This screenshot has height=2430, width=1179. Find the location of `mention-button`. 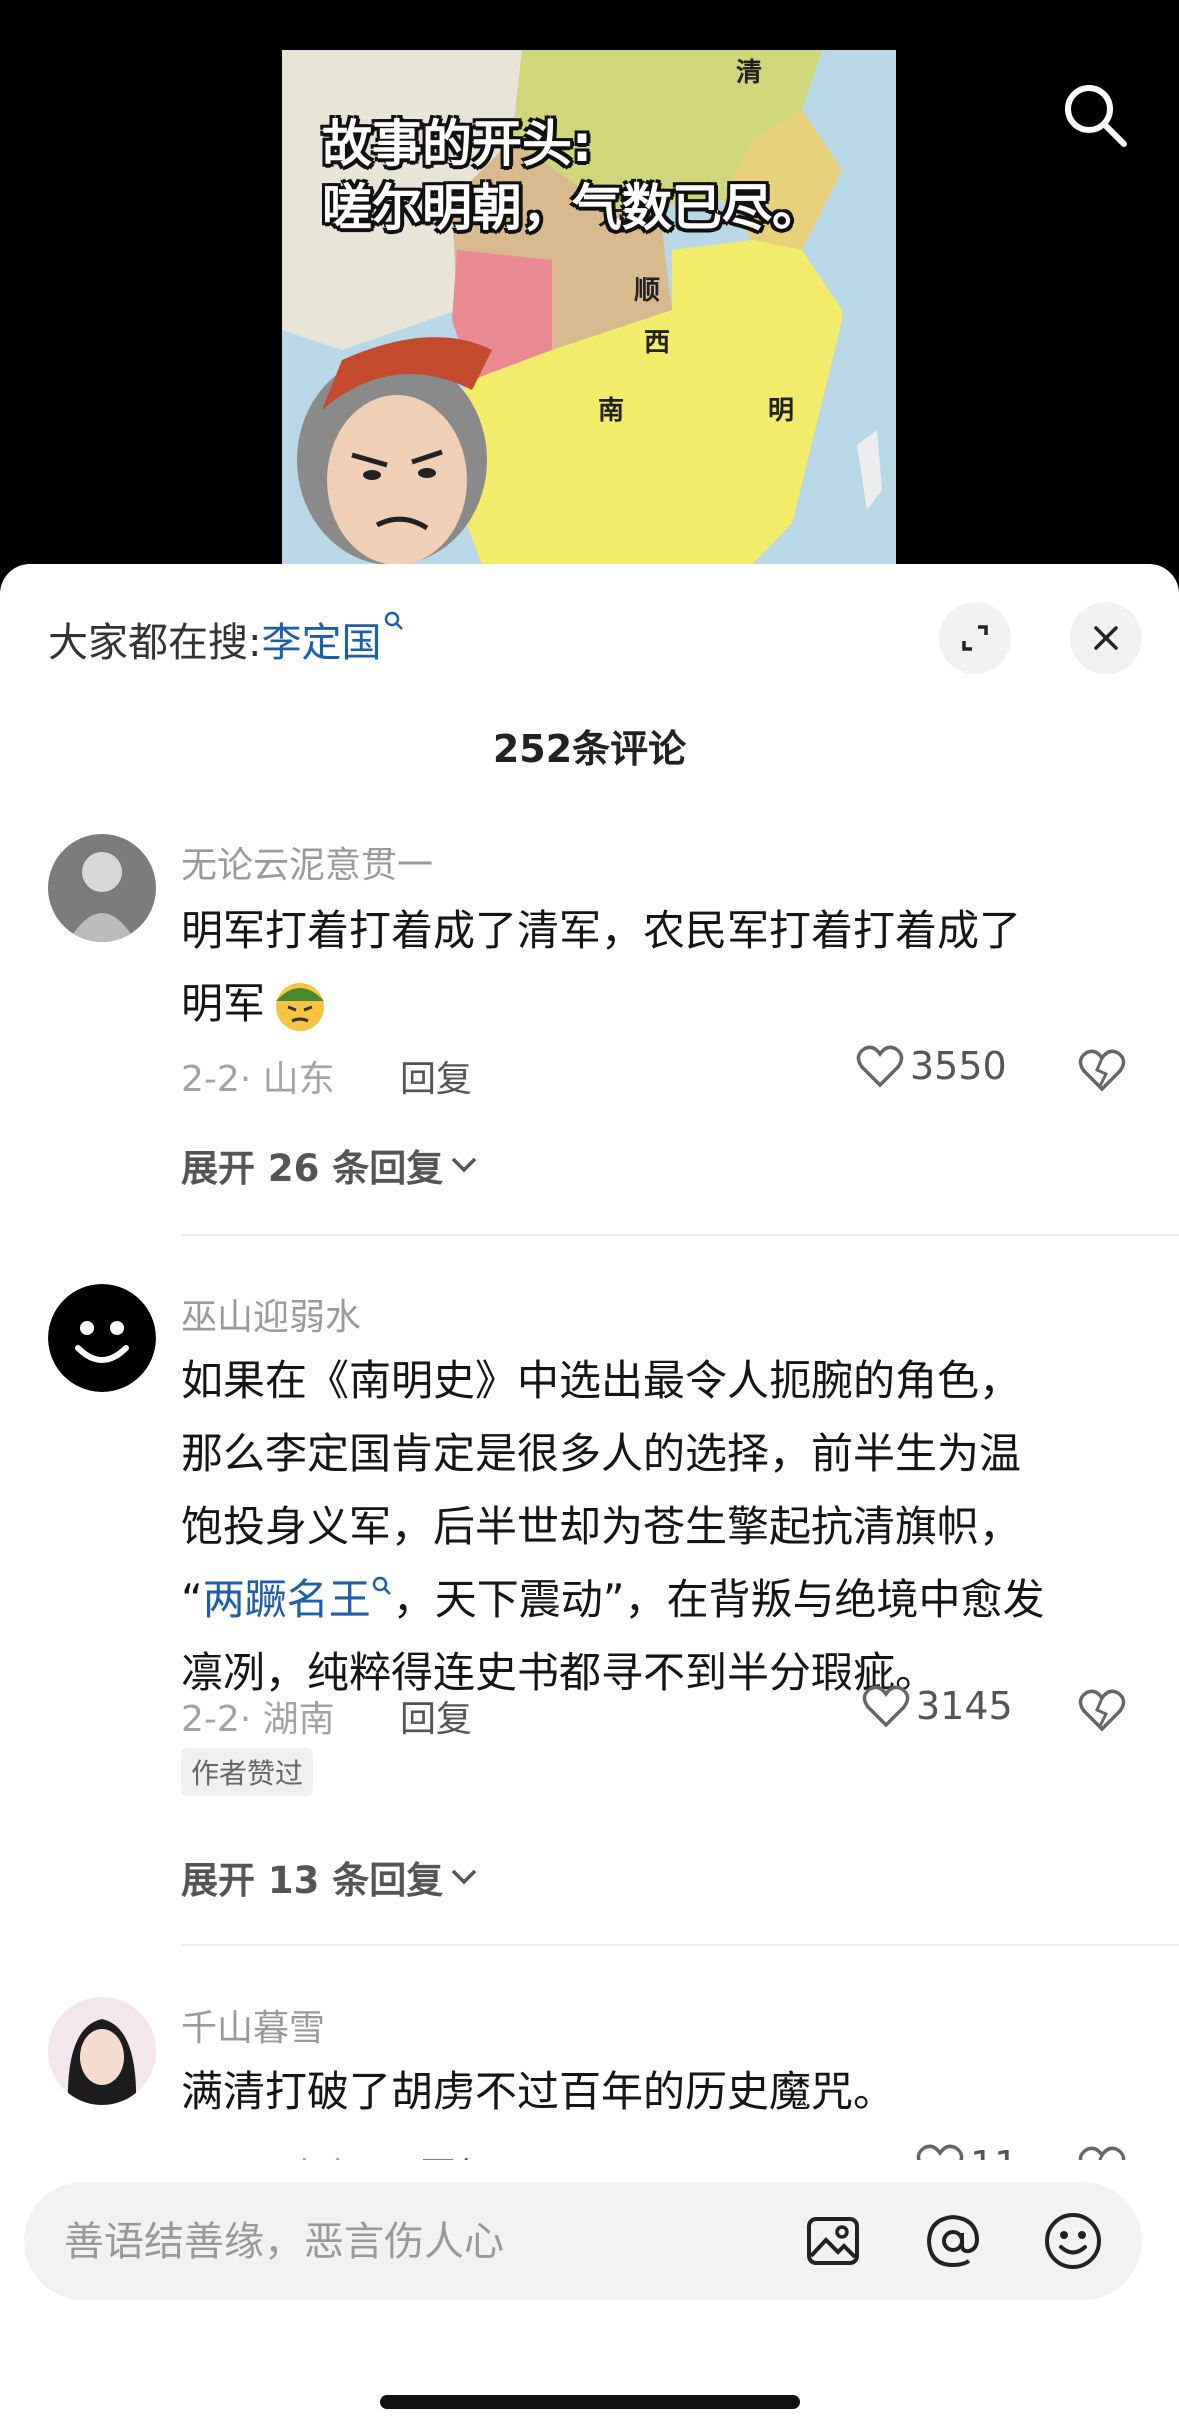

mention-button is located at coordinates (953, 2241).